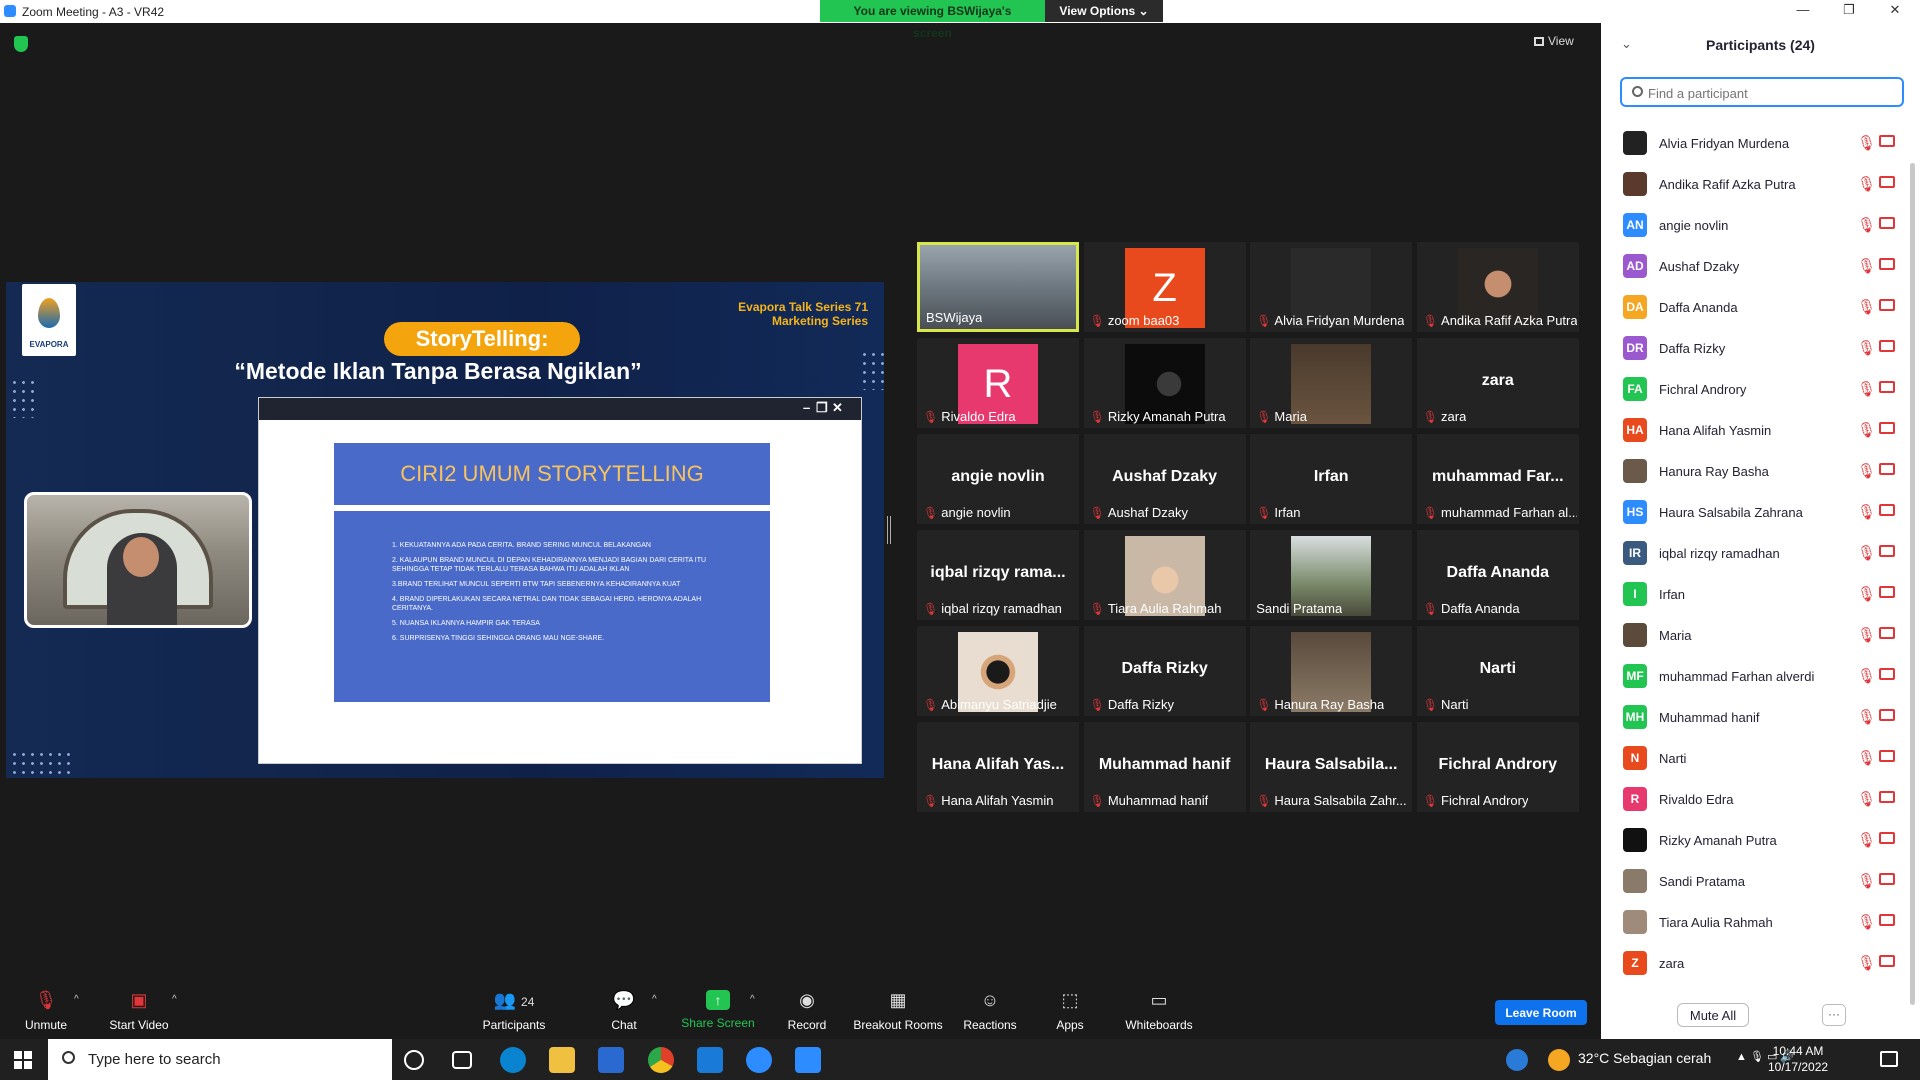 The width and height of the screenshot is (1920, 1080). Describe the element at coordinates (759, 1060) in the screenshot. I see `teamviewer-icon` at that location.